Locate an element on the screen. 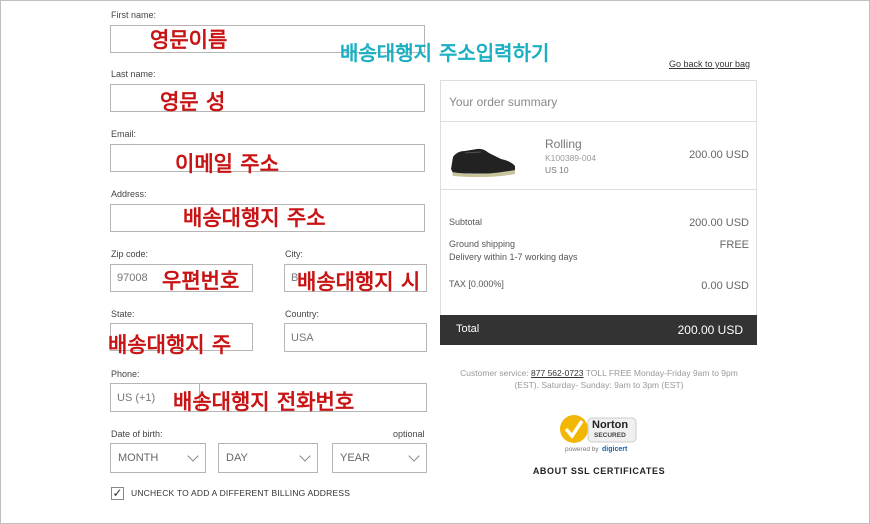 This screenshot has height=524, width=870. service-phone-link: 877 562-0723 is located at coordinates (557, 373).